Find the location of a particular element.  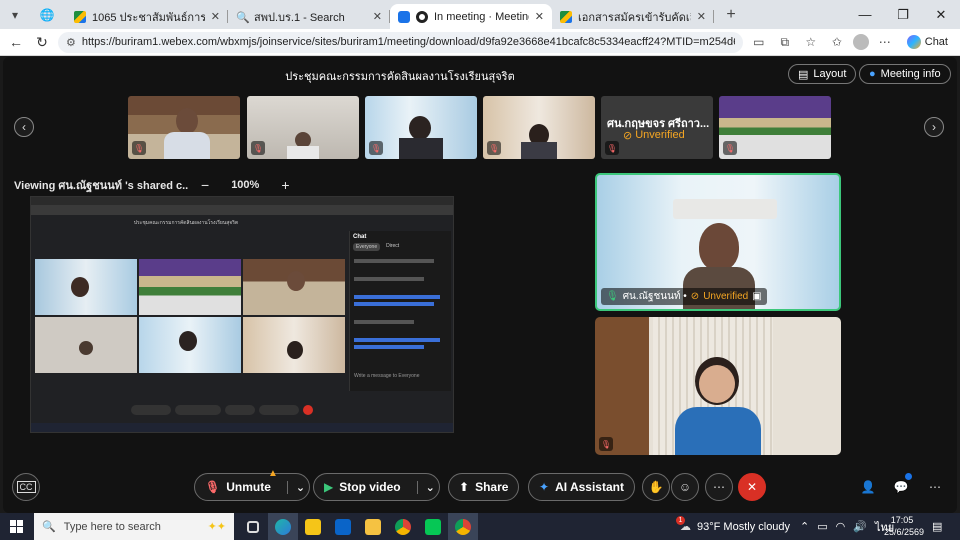

edge-icon is located at coordinates (283, 526).